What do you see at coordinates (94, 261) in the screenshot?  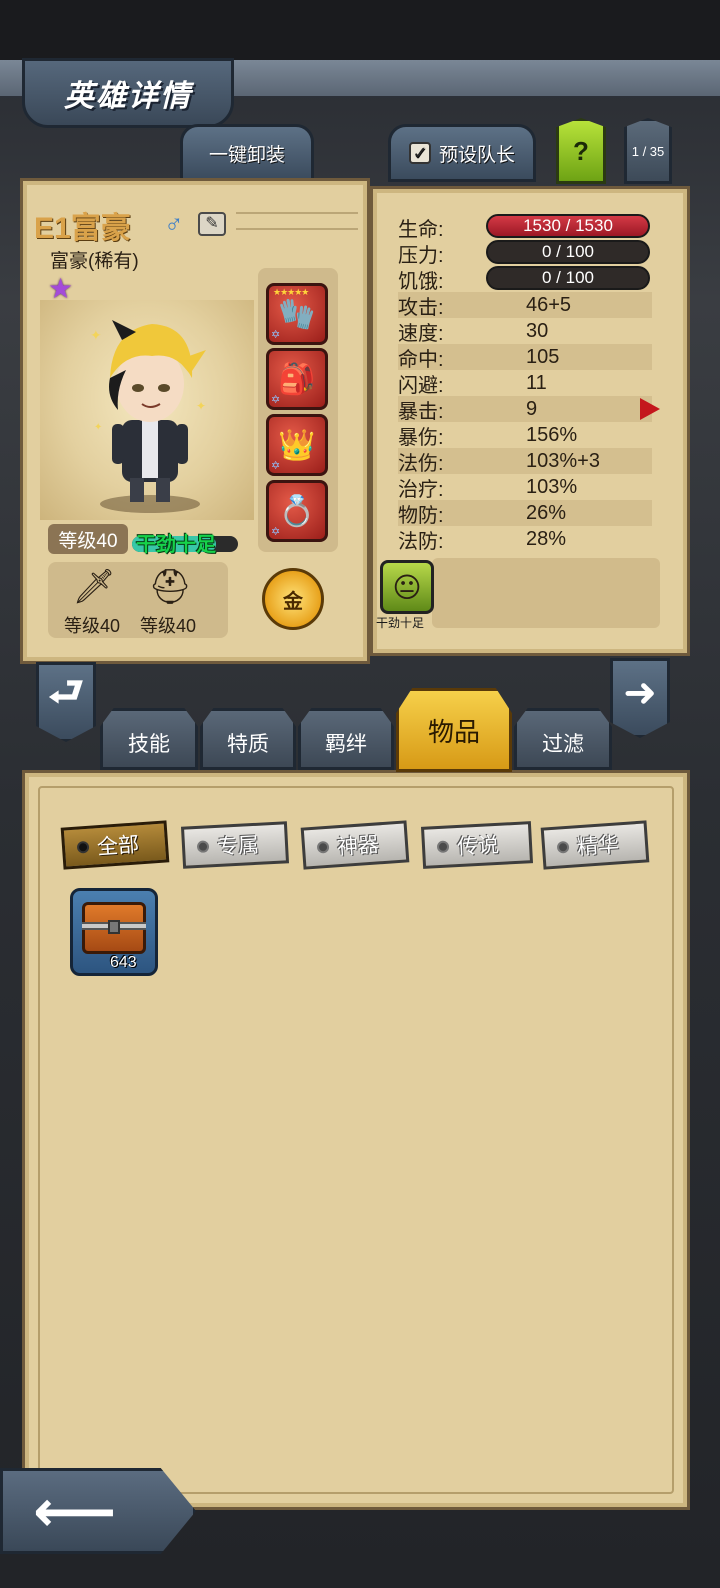 I see `hero-class: 富豪(稀有)` at bounding box center [94, 261].